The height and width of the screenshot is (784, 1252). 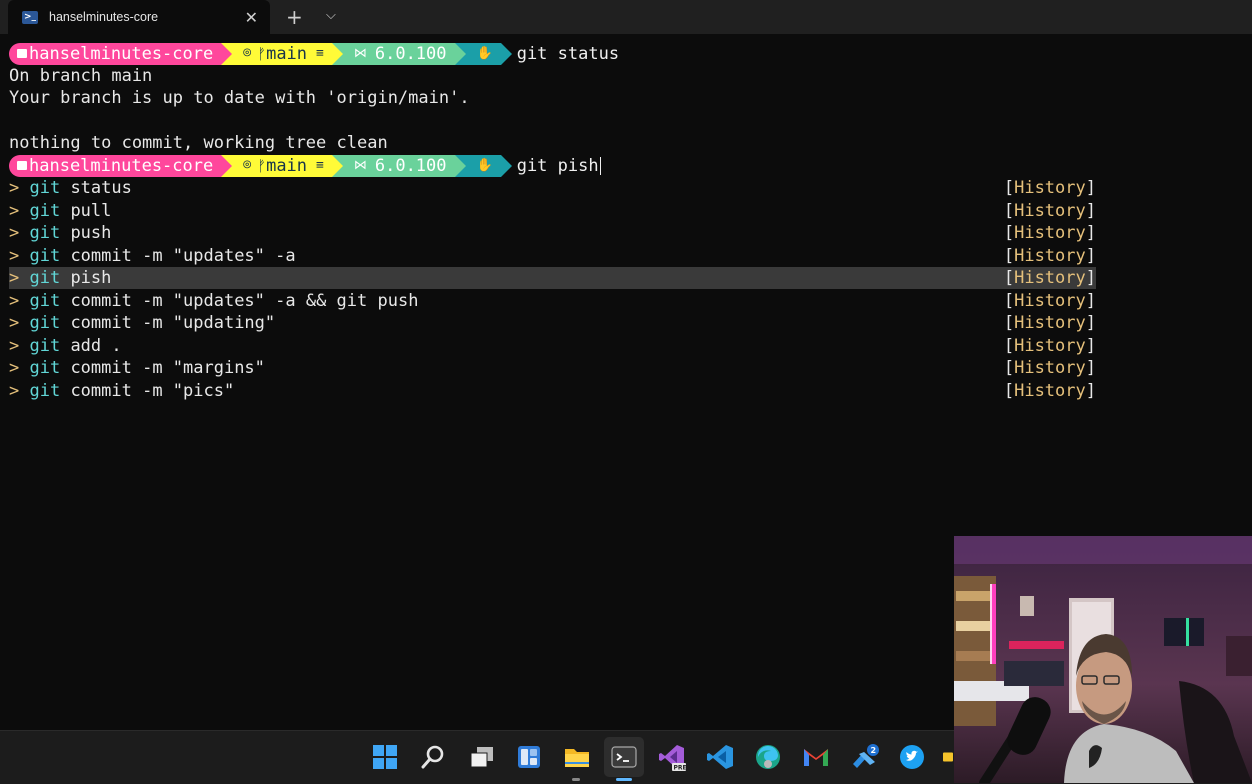 I want to click on dotnet-version: 6.0.100, so click(x=410, y=54).